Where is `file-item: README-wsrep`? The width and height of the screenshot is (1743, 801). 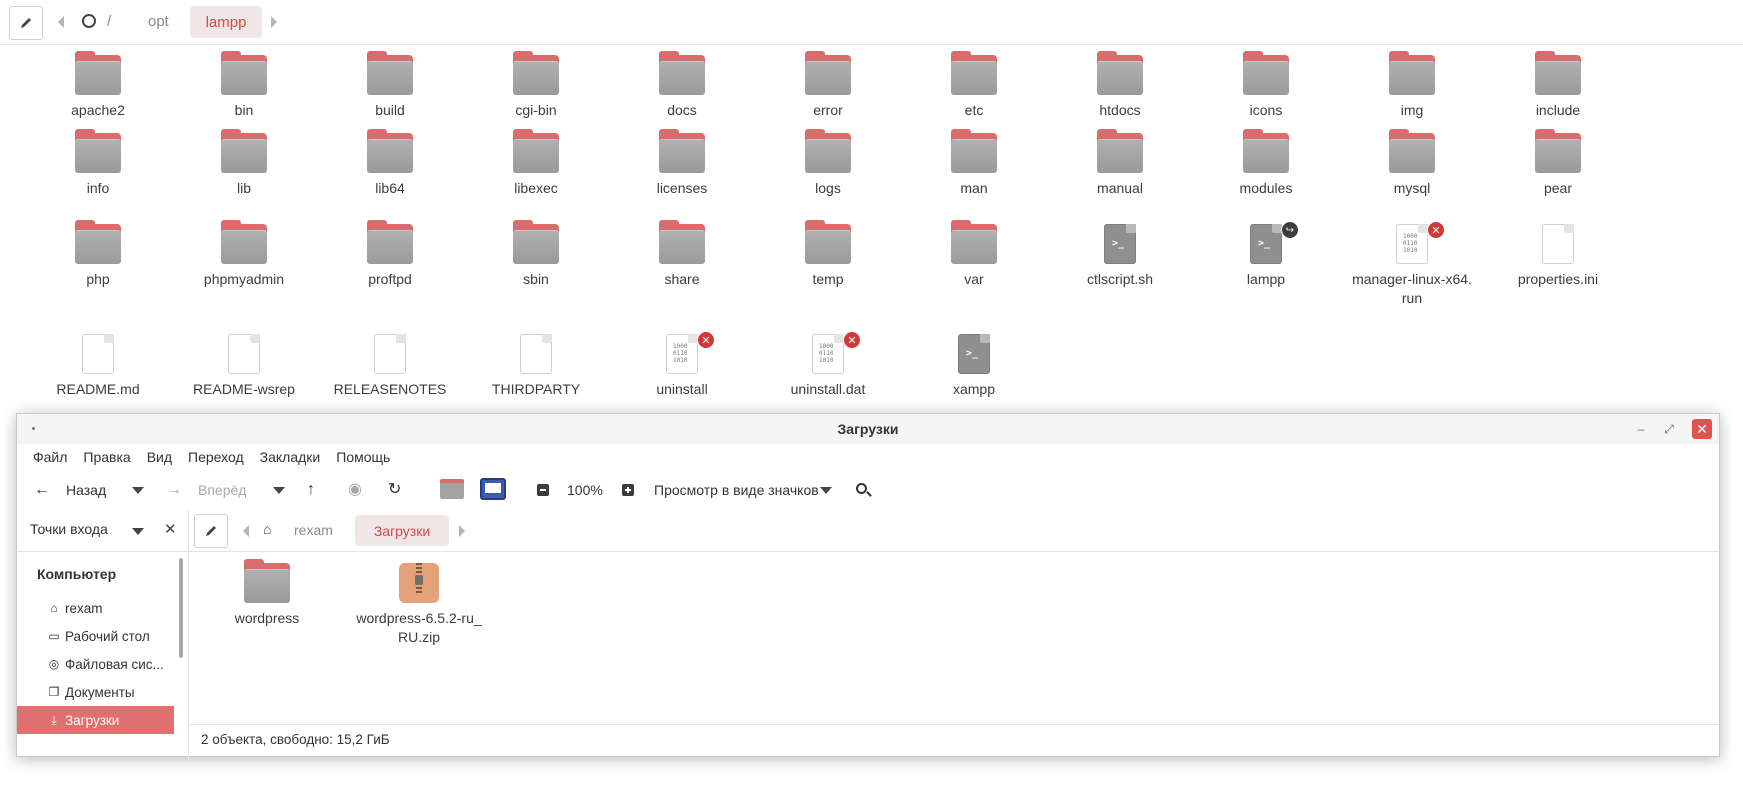
file-item: README-wsrep is located at coordinates (244, 366).